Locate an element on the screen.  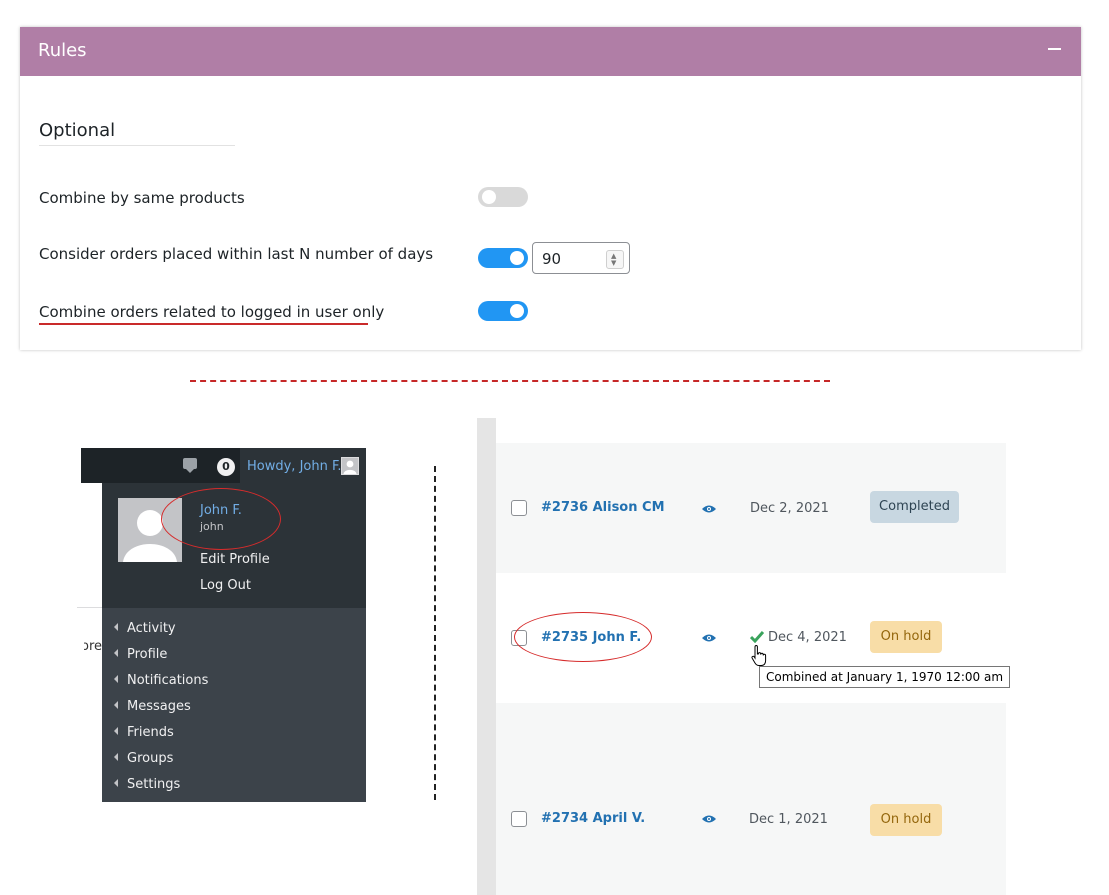
number-spinner: ▲ ▼ is located at coordinates (615, 259).